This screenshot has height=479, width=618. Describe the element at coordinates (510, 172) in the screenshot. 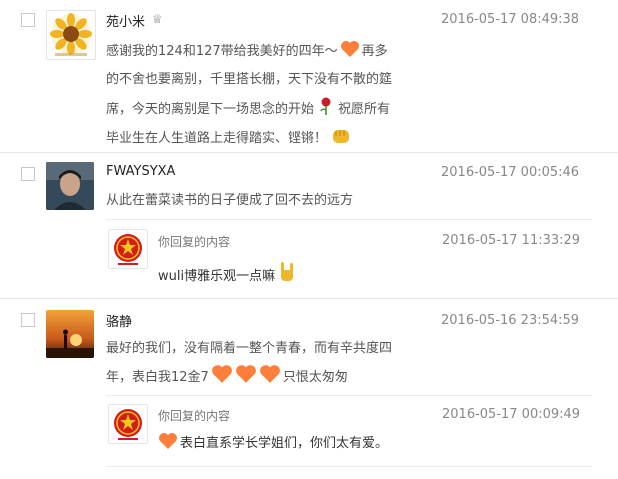

I see `comment-time: 2016-05-17 00:05:46` at that location.